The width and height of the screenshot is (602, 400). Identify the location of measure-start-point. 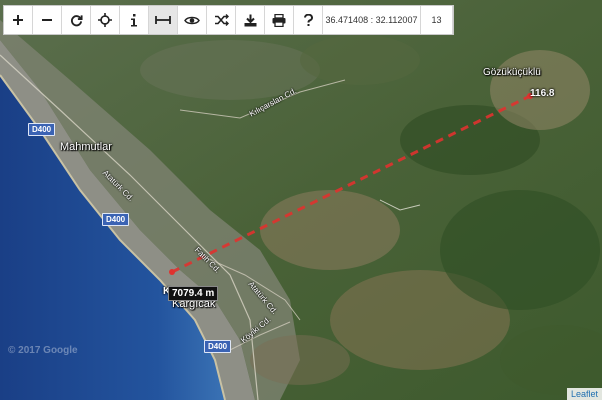
(172, 272).